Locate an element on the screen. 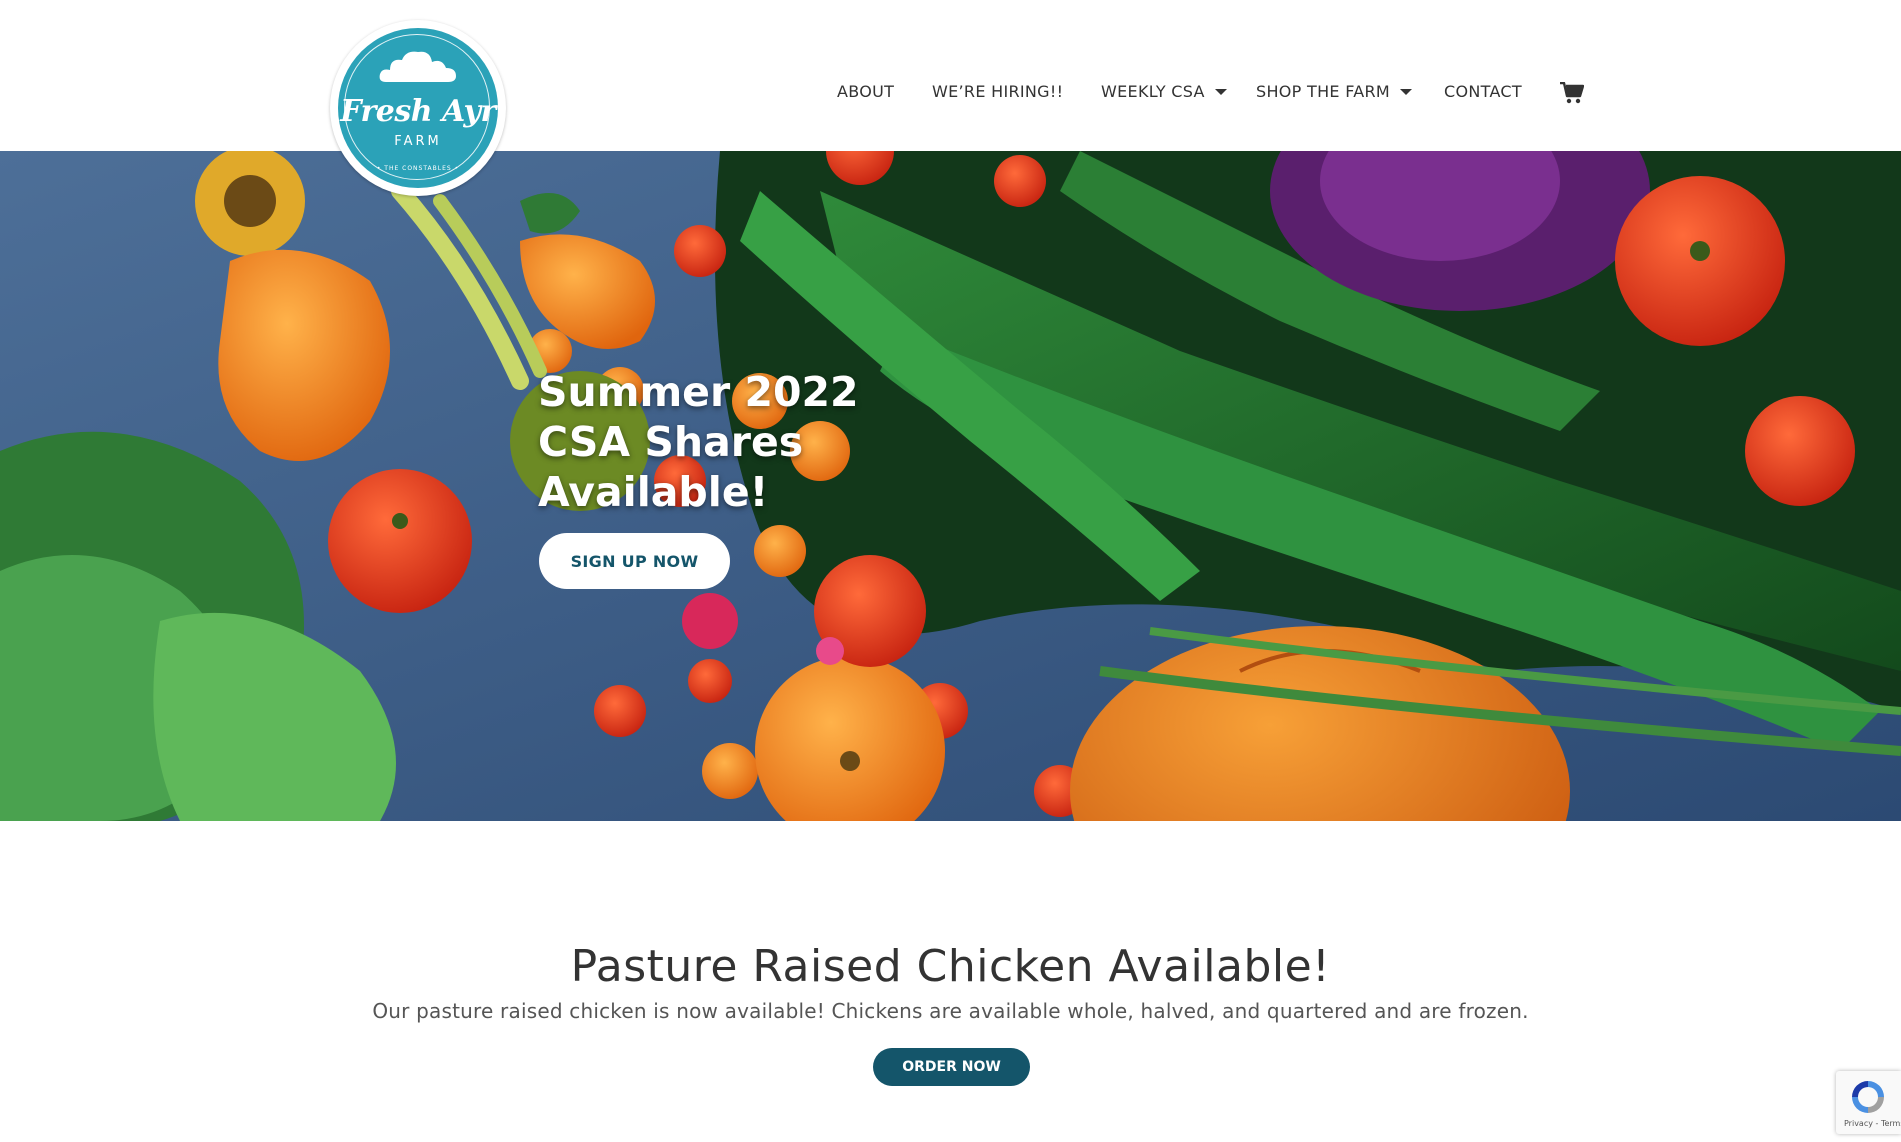 The width and height of the screenshot is (1901, 1142). logo-tagline: • THE CONSTABLES • is located at coordinates (418, 168).